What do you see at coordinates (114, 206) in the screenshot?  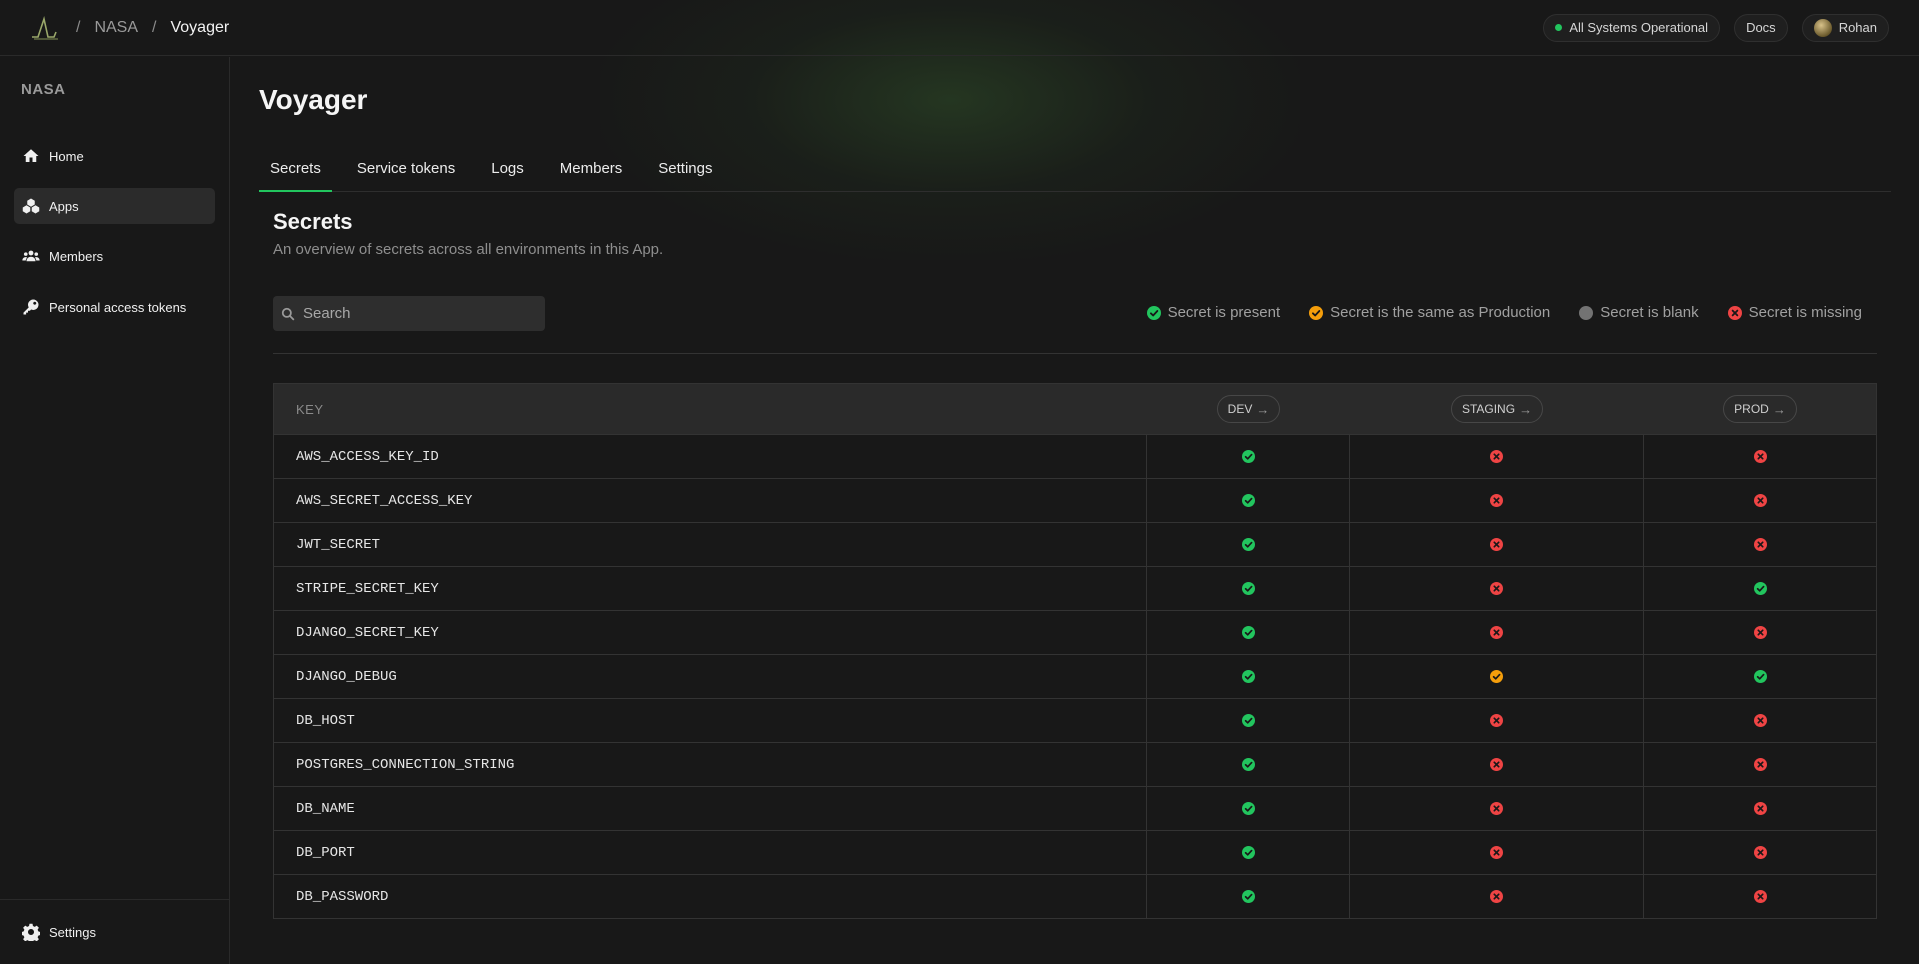 I see `sidebar-item-apps: Apps` at bounding box center [114, 206].